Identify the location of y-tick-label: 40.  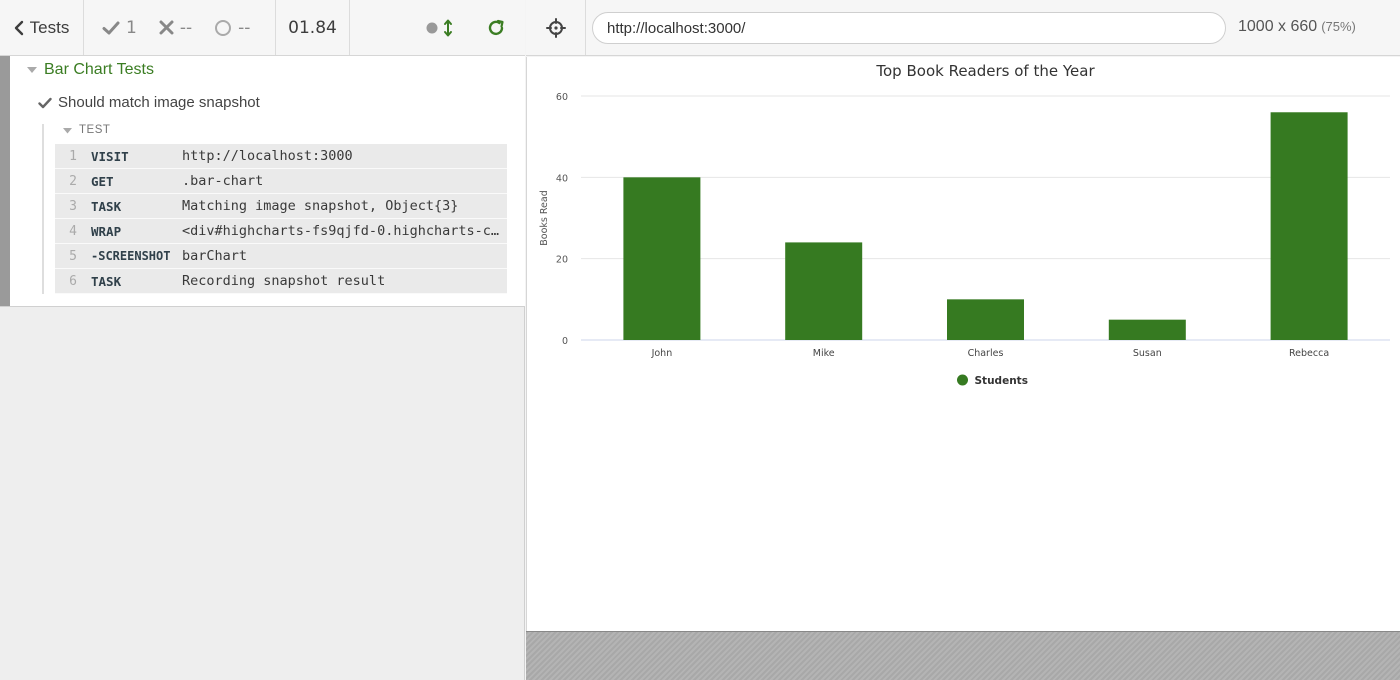
(562, 178).